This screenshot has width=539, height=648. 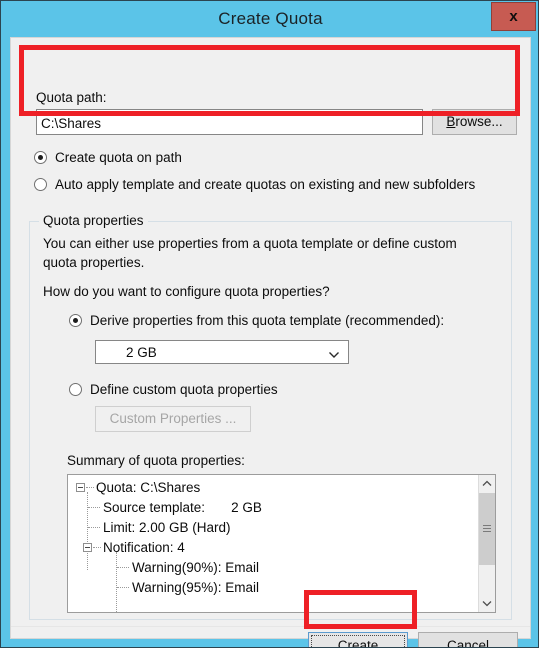 I want to click on summary-label: Summary of quota properties:, so click(x=156, y=460).